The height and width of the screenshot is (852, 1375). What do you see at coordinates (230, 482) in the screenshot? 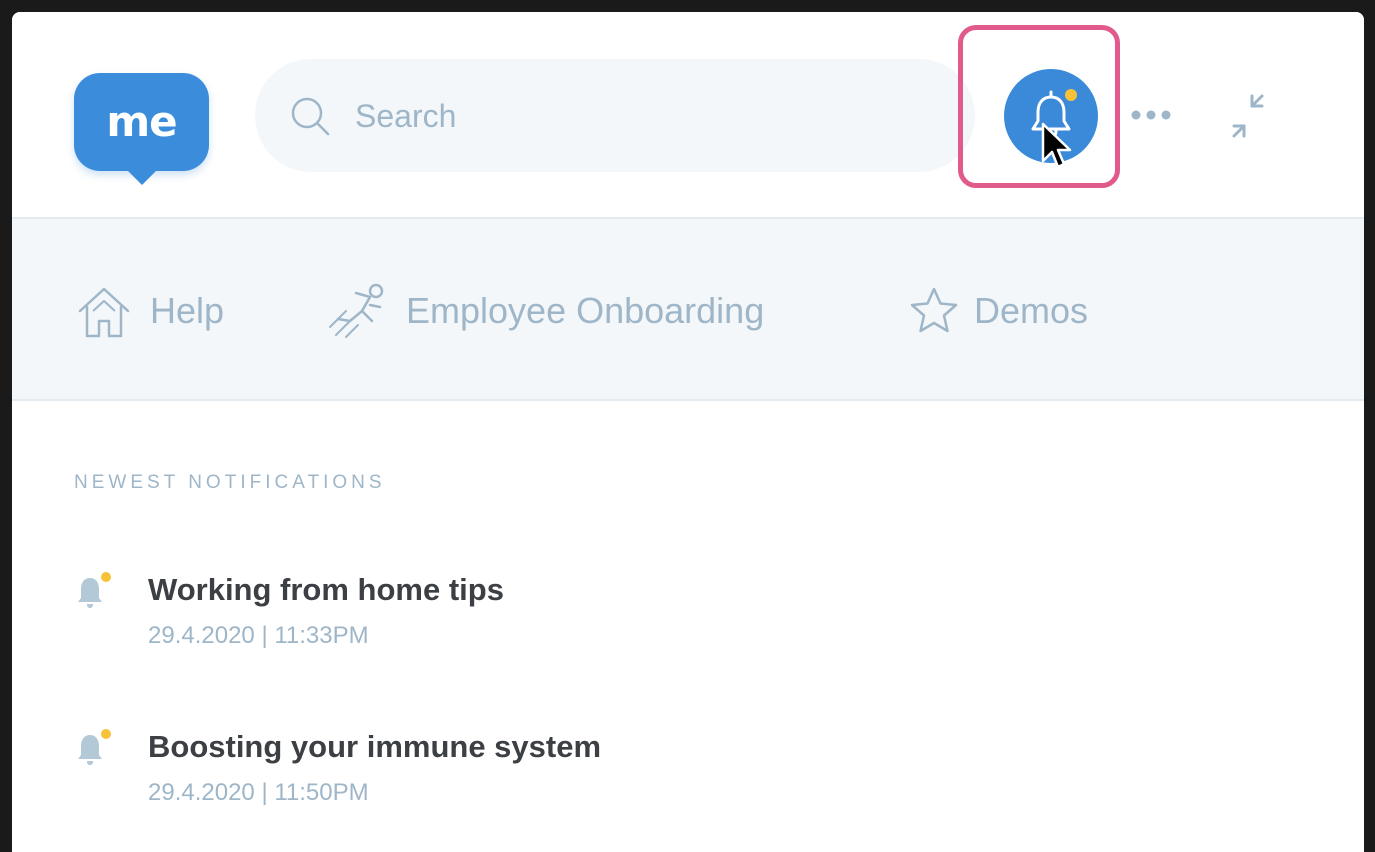
I see `section-title: NEWEST NOTIFICATIONS` at bounding box center [230, 482].